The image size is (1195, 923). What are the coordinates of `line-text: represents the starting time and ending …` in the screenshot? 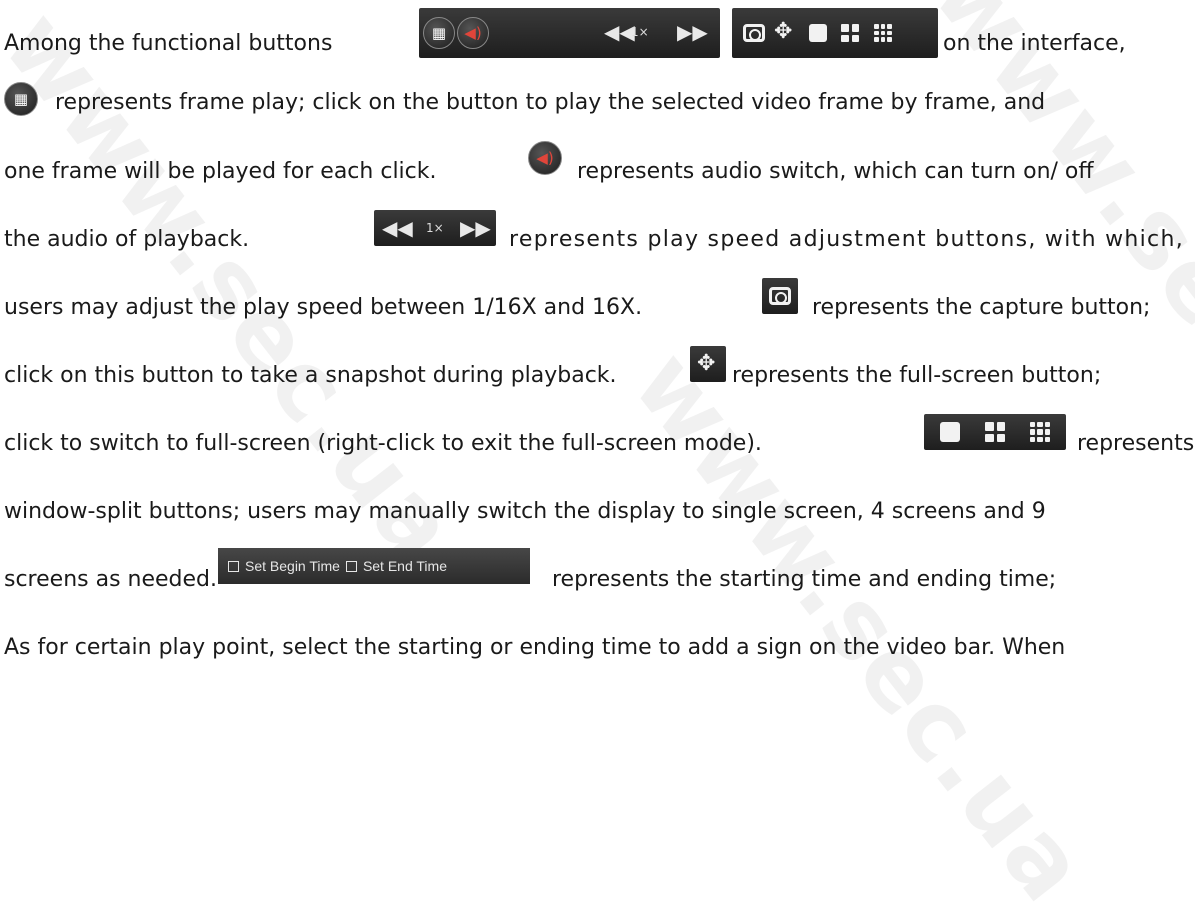 It's located at (804, 579).